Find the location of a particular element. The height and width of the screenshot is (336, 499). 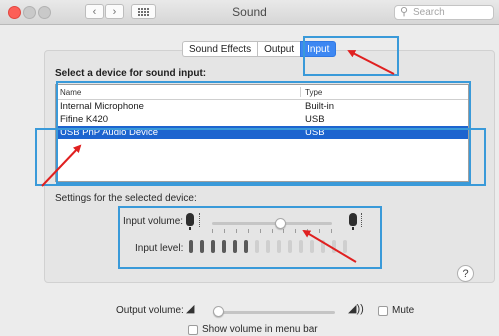

tab-sound-effects: Sound Effects is located at coordinates (220, 49).